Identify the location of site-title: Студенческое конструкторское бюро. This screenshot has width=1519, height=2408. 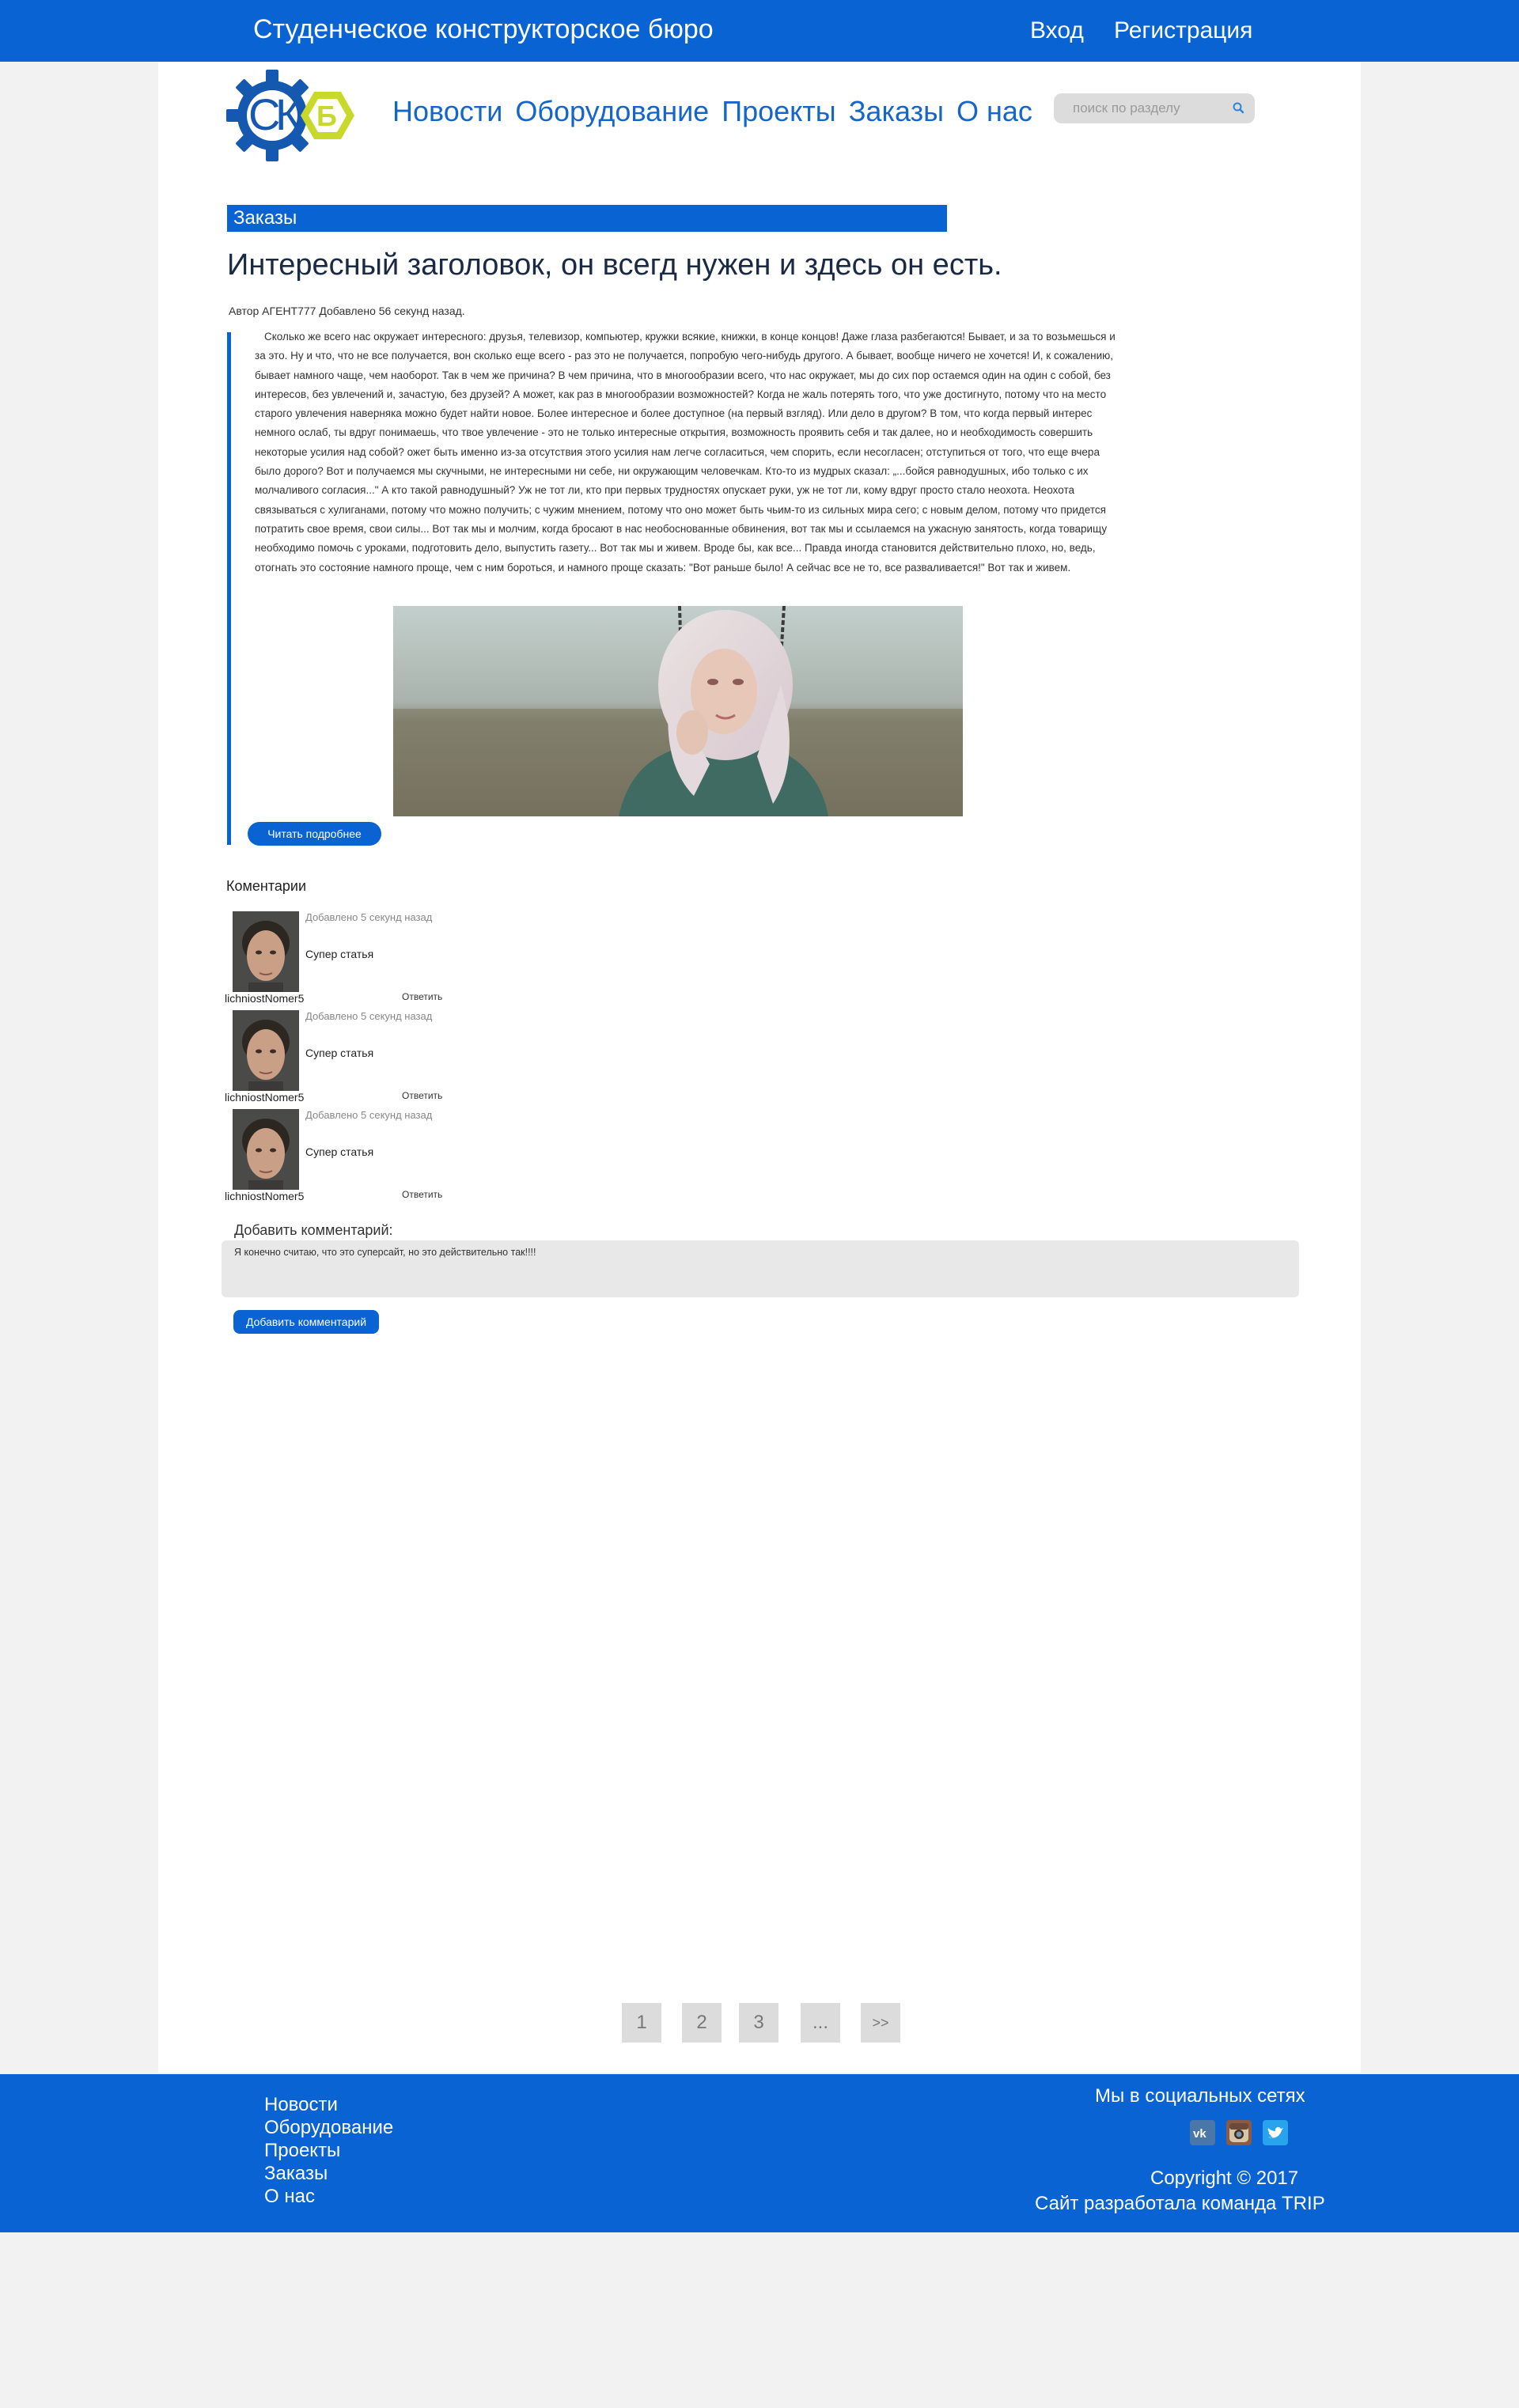
(484, 29).